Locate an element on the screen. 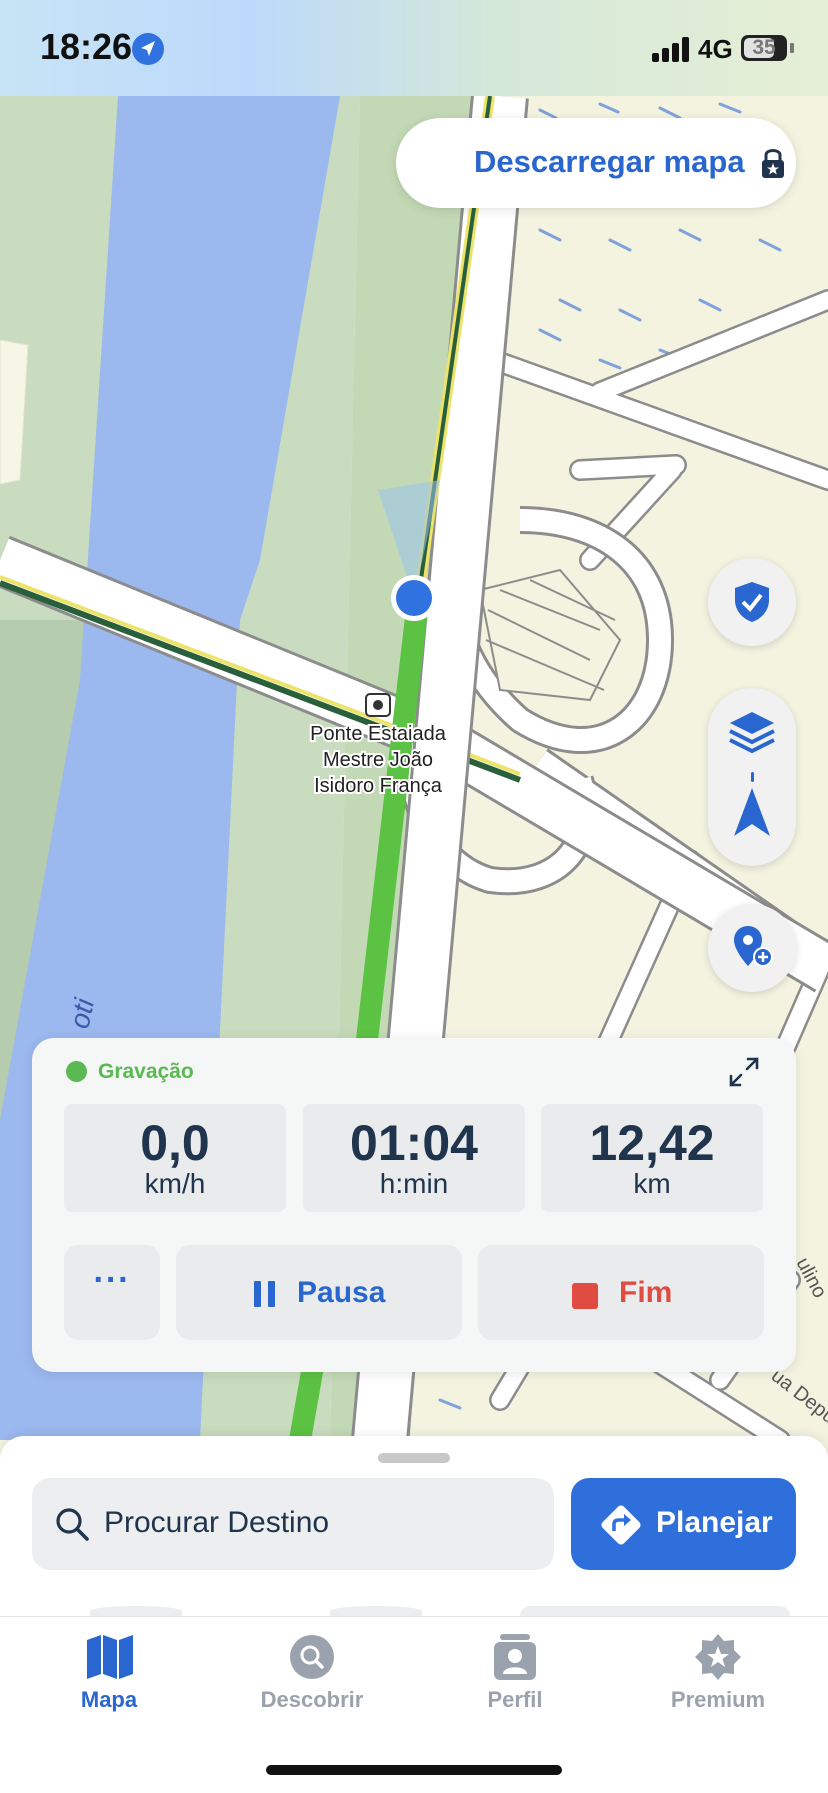 Image resolution: width=828 pixels, height=1793 pixels. network-type: 4G is located at coordinates (715, 49).